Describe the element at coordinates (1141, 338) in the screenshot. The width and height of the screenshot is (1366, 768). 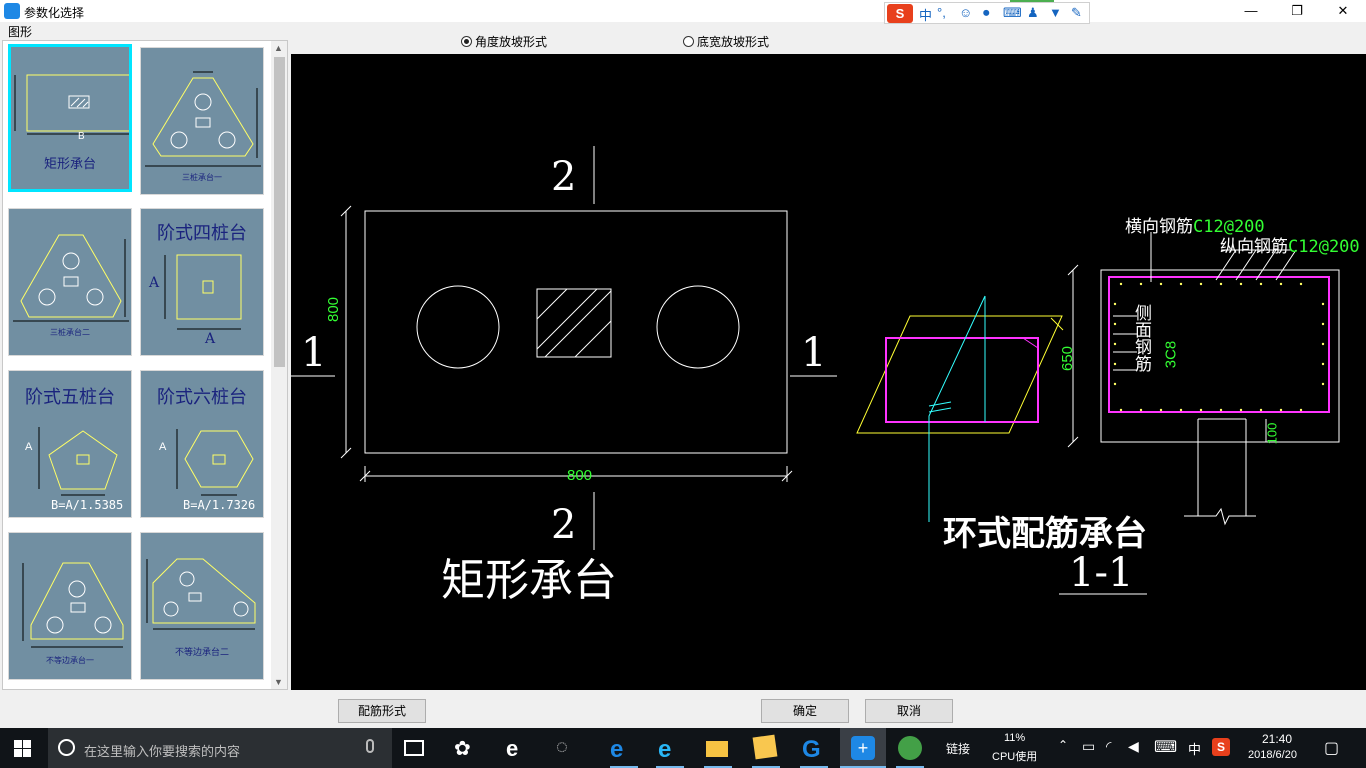
I see `side-rebar-label: 侧面钢筋` at that location.